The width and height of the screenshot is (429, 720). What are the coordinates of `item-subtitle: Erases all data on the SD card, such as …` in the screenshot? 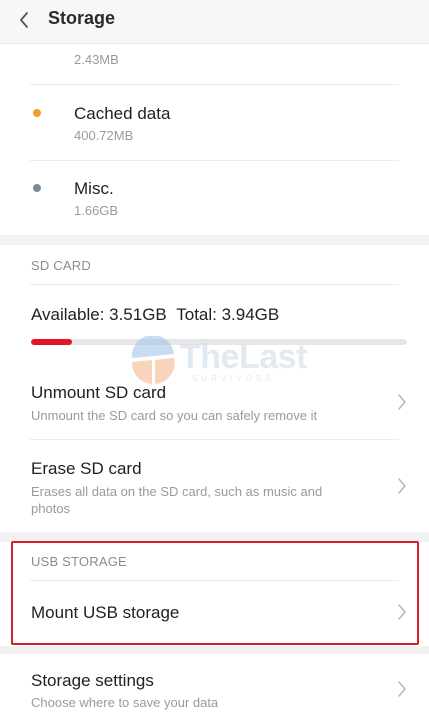 It's located at (177, 500).